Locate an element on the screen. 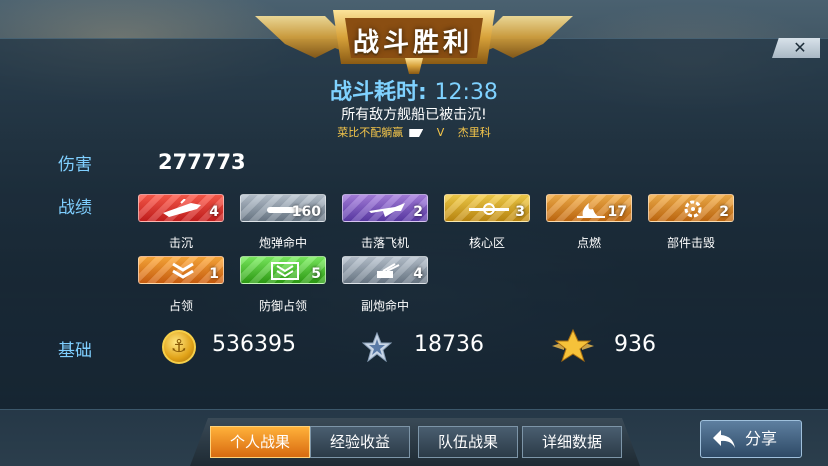  medal-shell-hit: 160 is located at coordinates (283, 208).